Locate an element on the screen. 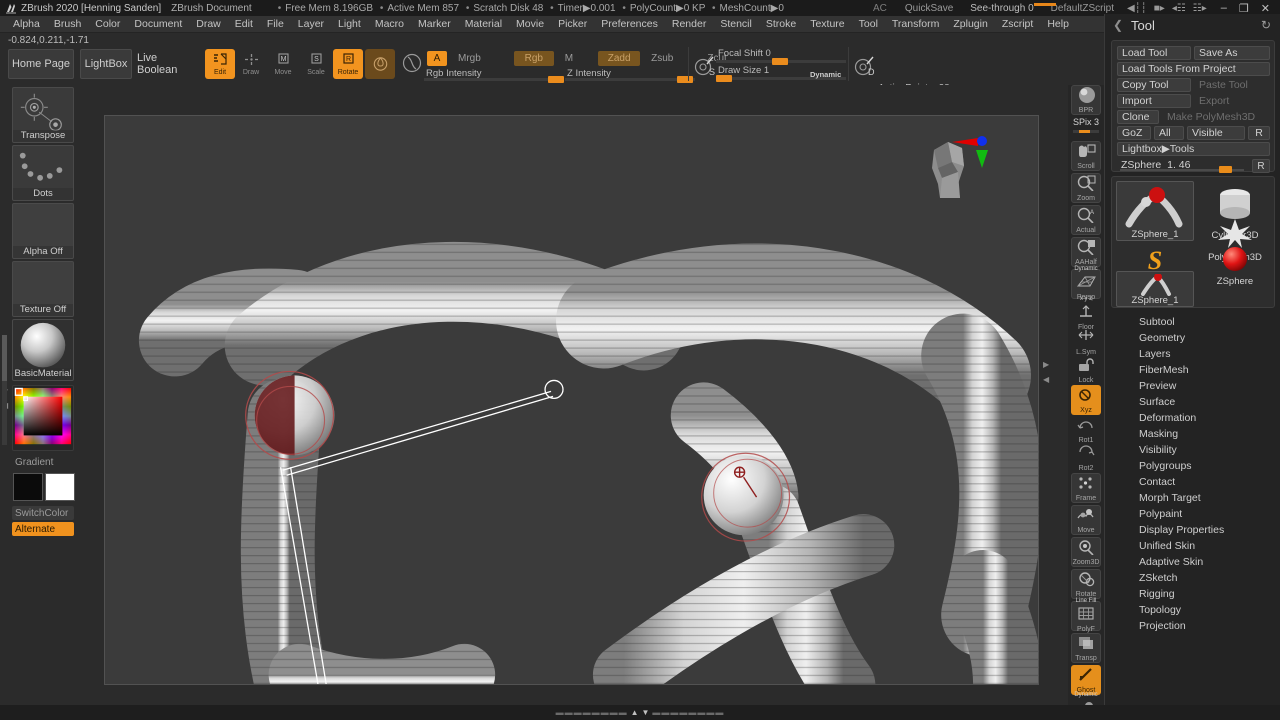  m-toggle: M is located at coordinates (569, 58).